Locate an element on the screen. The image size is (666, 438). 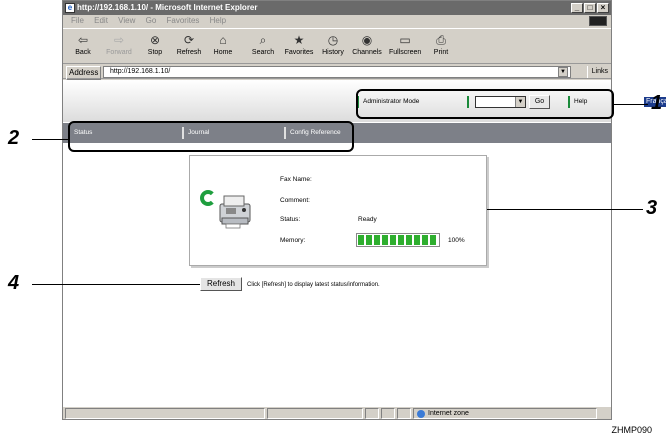
fullscreen-button: ▭ Fullscreen is located at coordinates (405, 43).